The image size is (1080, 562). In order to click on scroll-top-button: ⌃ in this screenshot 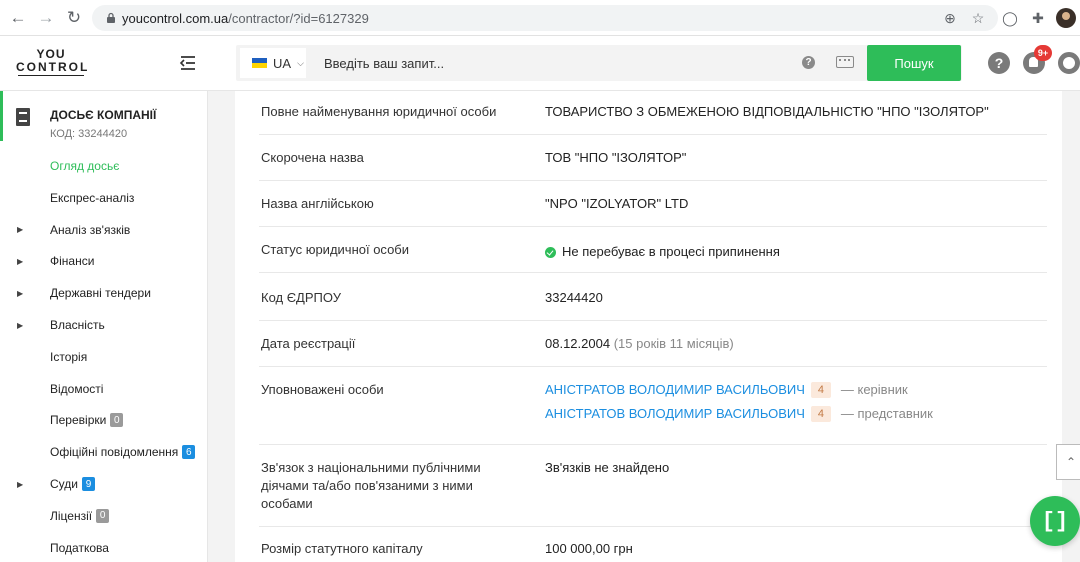, I will do `click(1068, 462)`.